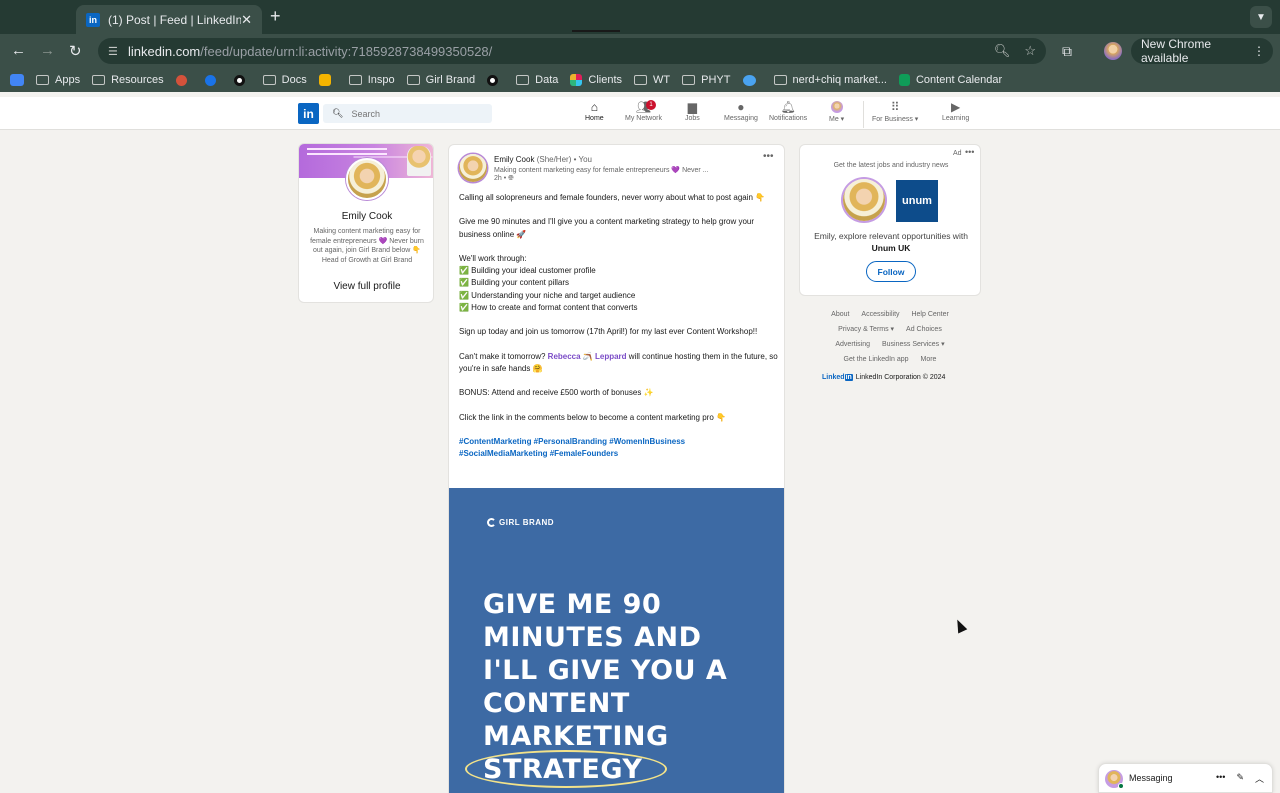  I want to click on slack-icon, so click(576, 80).